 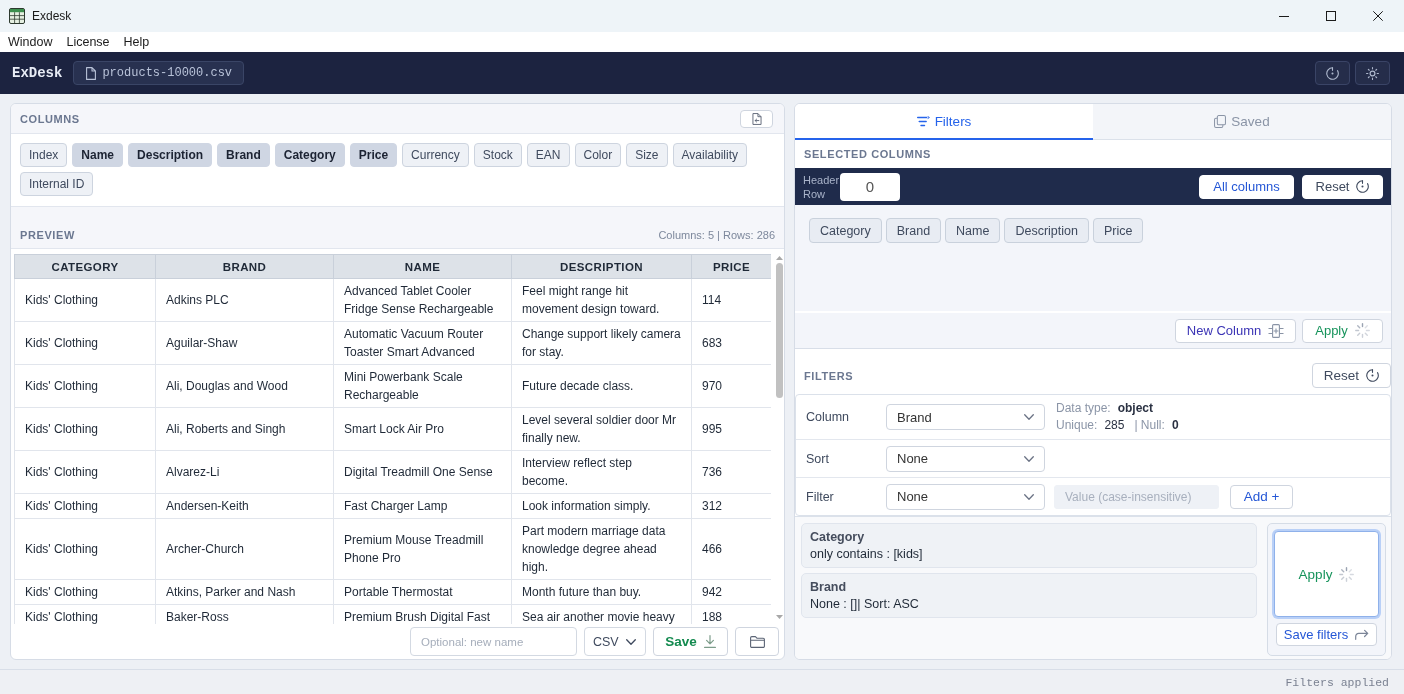 What do you see at coordinates (709, 641) in the screenshot?
I see `download-icon` at bounding box center [709, 641].